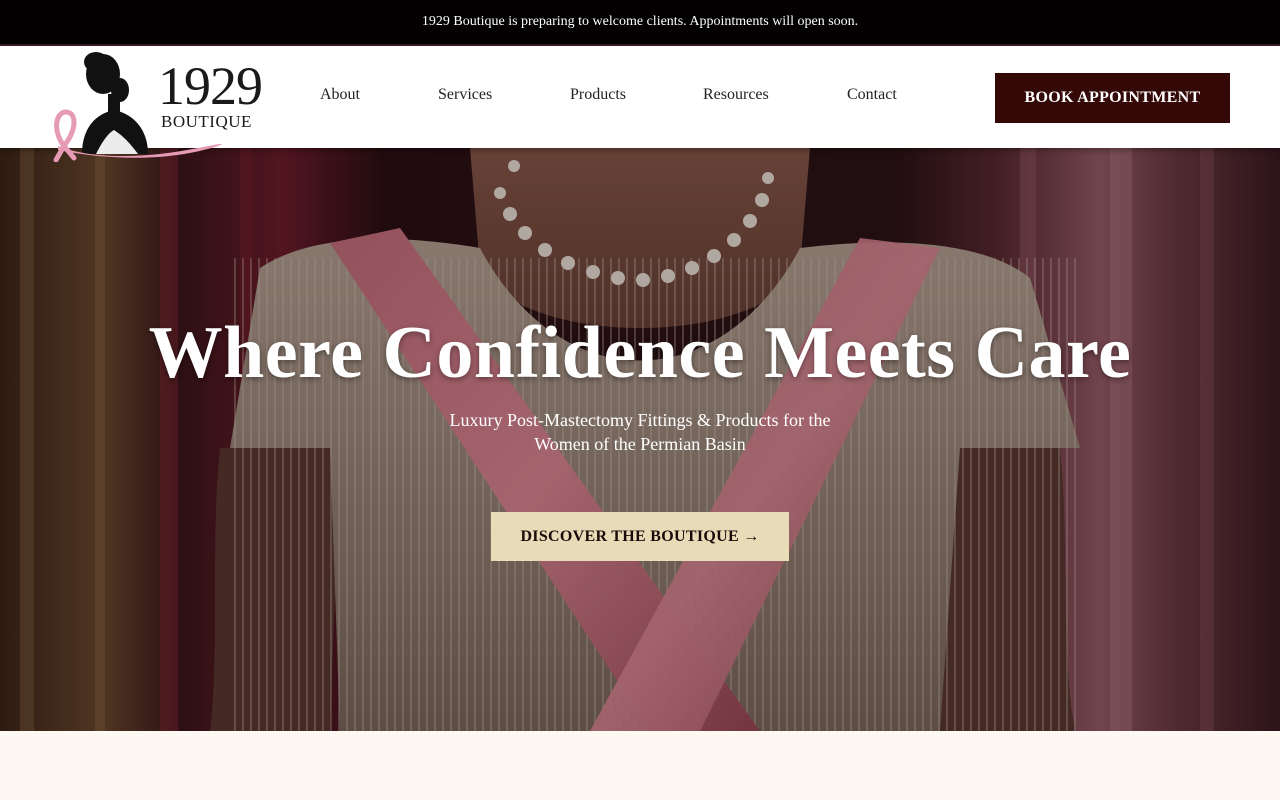  What do you see at coordinates (465, 95) in the screenshot?
I see `nav-services: Services` at bounding box center [465, 95].